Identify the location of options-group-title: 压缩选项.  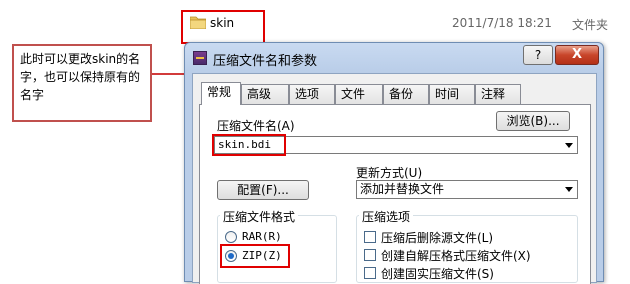
(386, 216).